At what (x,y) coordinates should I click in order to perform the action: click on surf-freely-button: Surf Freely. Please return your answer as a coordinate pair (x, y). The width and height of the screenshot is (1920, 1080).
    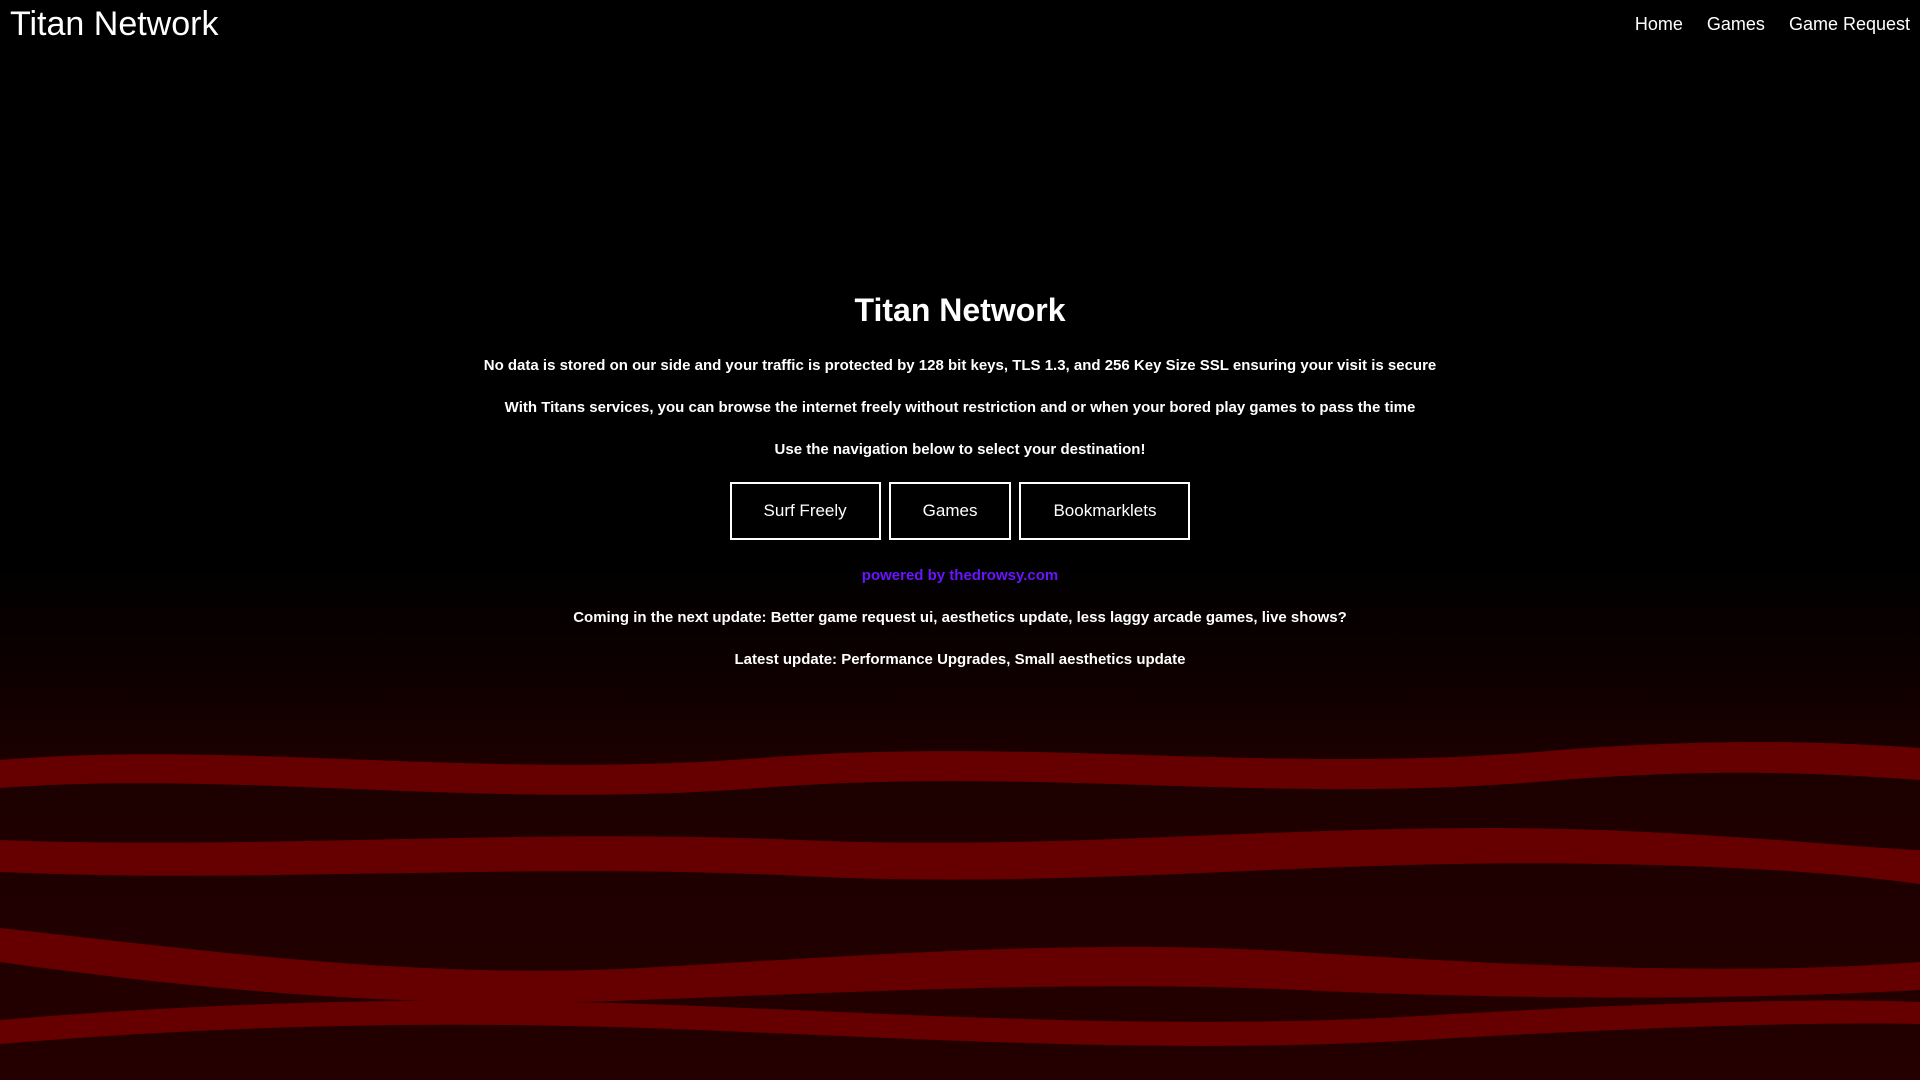
    Looking at the image, I should click on (805, 511).